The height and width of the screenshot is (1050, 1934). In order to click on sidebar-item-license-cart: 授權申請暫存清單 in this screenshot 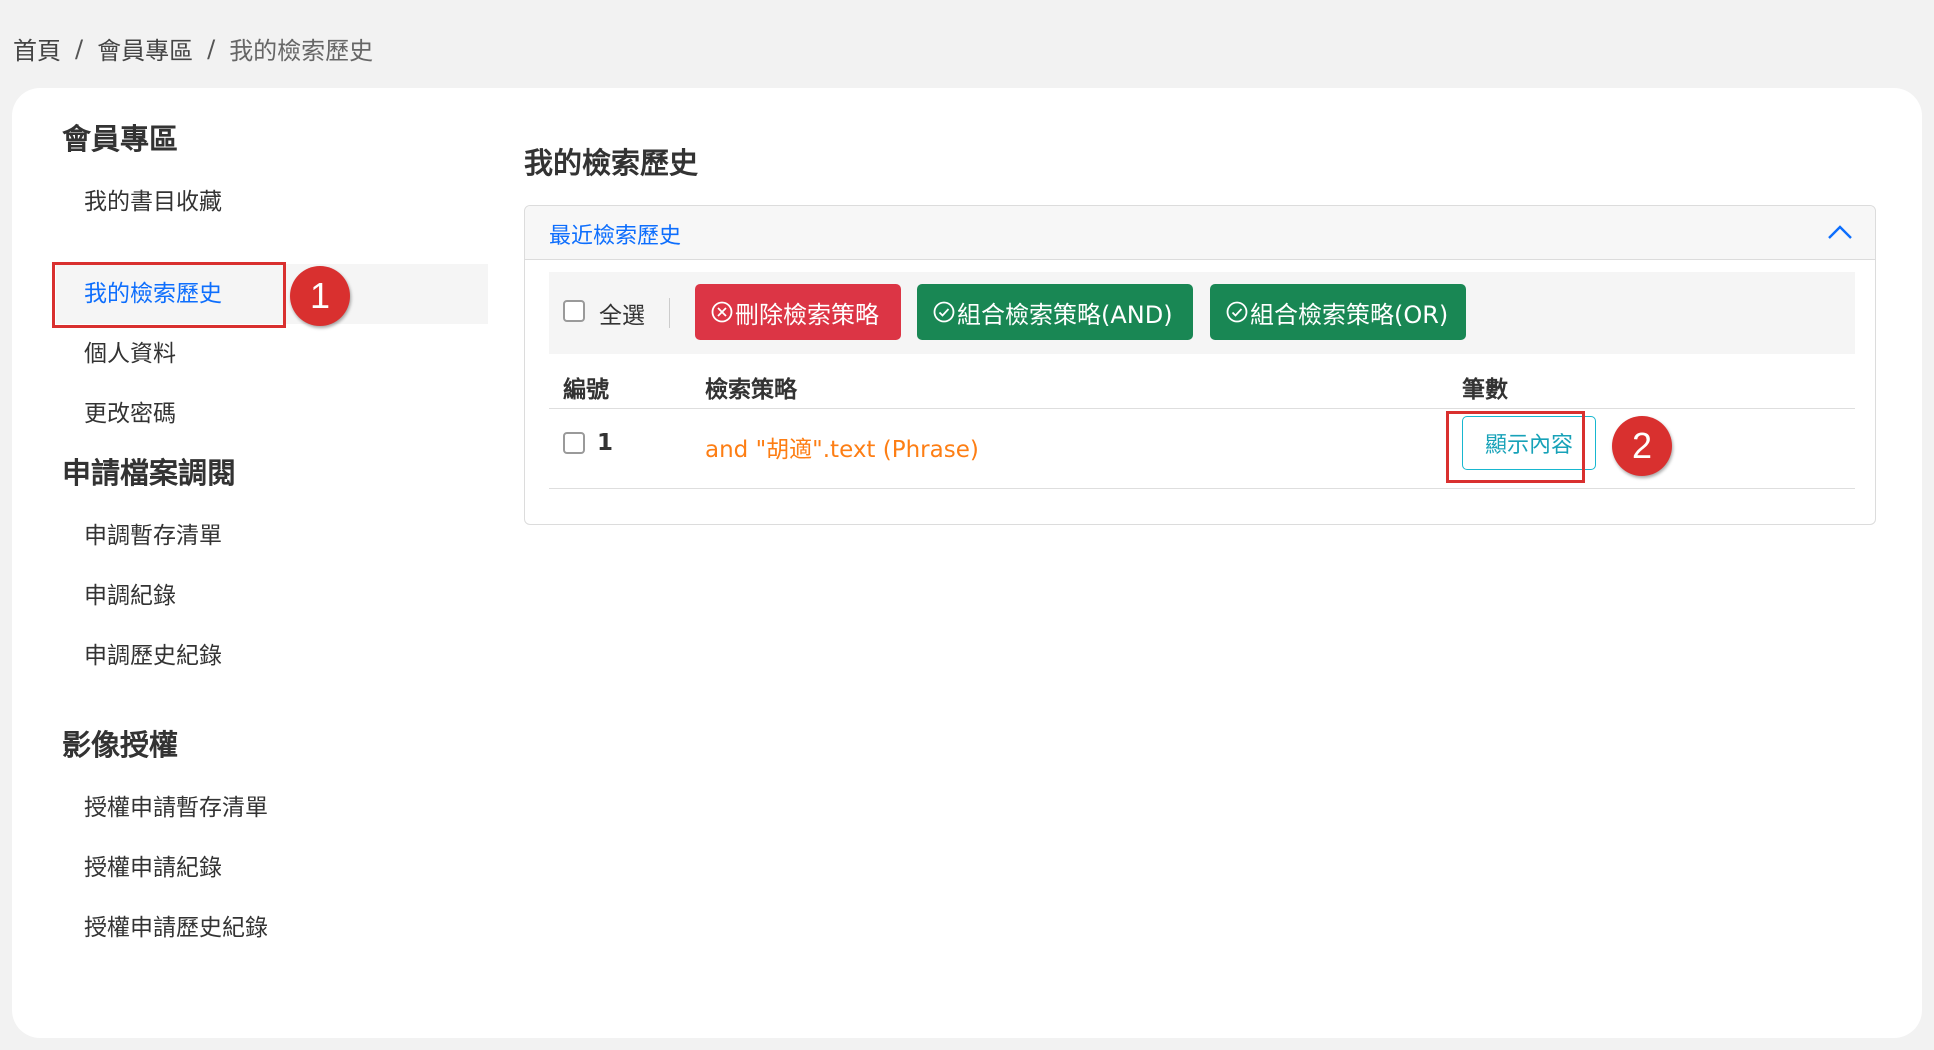, I will do `click(176, 808)`.